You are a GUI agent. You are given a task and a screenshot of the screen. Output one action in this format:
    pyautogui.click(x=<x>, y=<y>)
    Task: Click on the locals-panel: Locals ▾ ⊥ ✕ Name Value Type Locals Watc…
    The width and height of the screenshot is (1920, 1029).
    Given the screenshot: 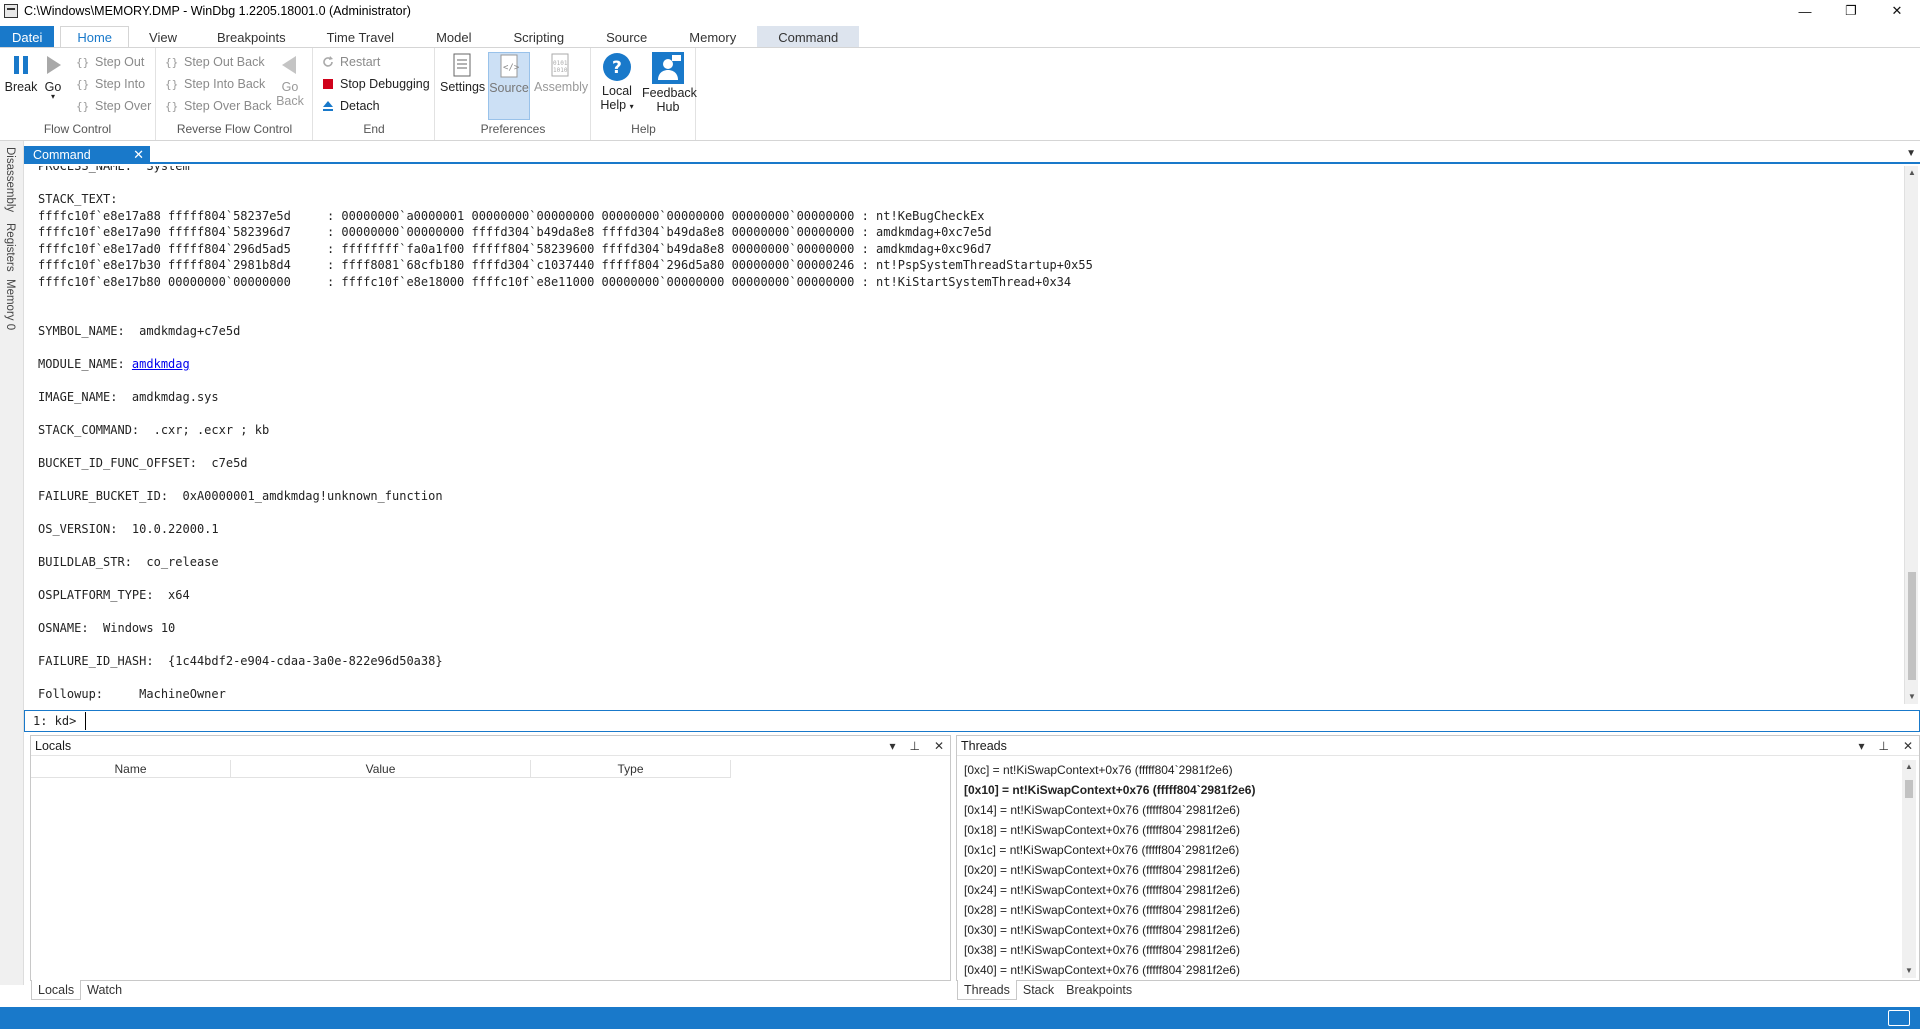 What is the action you would take?
    pyautogui.click(x=490, y=867)
    